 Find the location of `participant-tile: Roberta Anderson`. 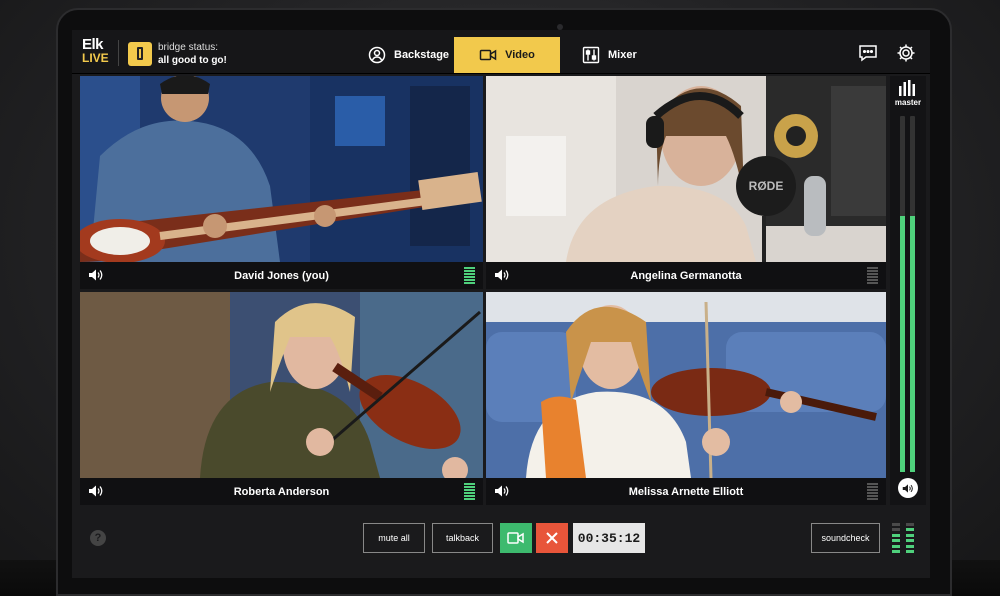

participant-tile: Roberta Anderson is located at coordinates (281, 398).